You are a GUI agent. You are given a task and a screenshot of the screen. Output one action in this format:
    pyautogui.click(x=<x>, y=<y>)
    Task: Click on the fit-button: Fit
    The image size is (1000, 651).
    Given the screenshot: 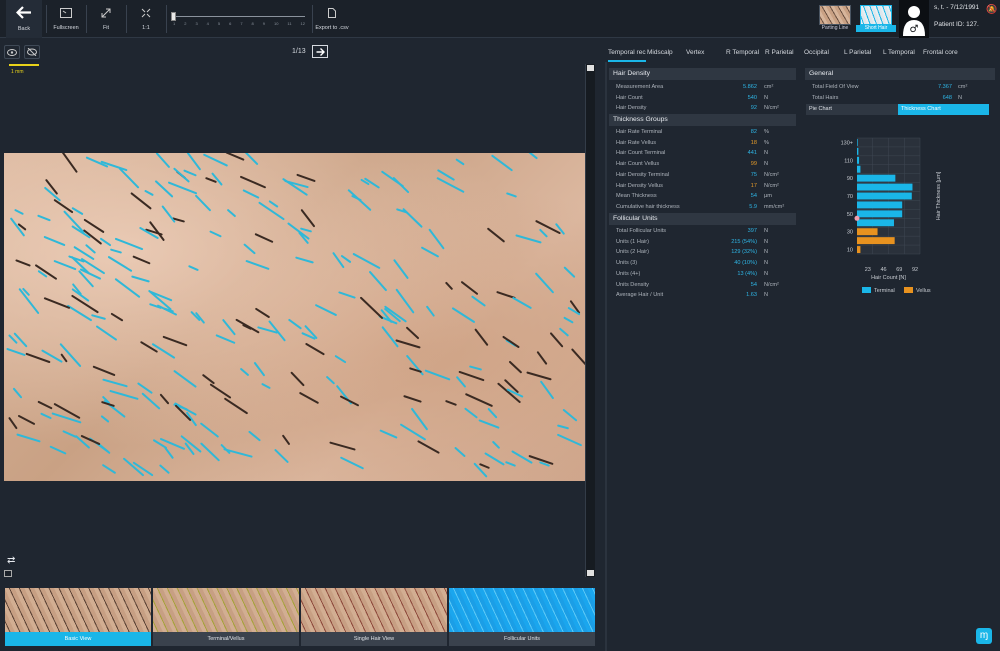 What is the action you would take?
    pyautogui.click(x=106, y=19)
    